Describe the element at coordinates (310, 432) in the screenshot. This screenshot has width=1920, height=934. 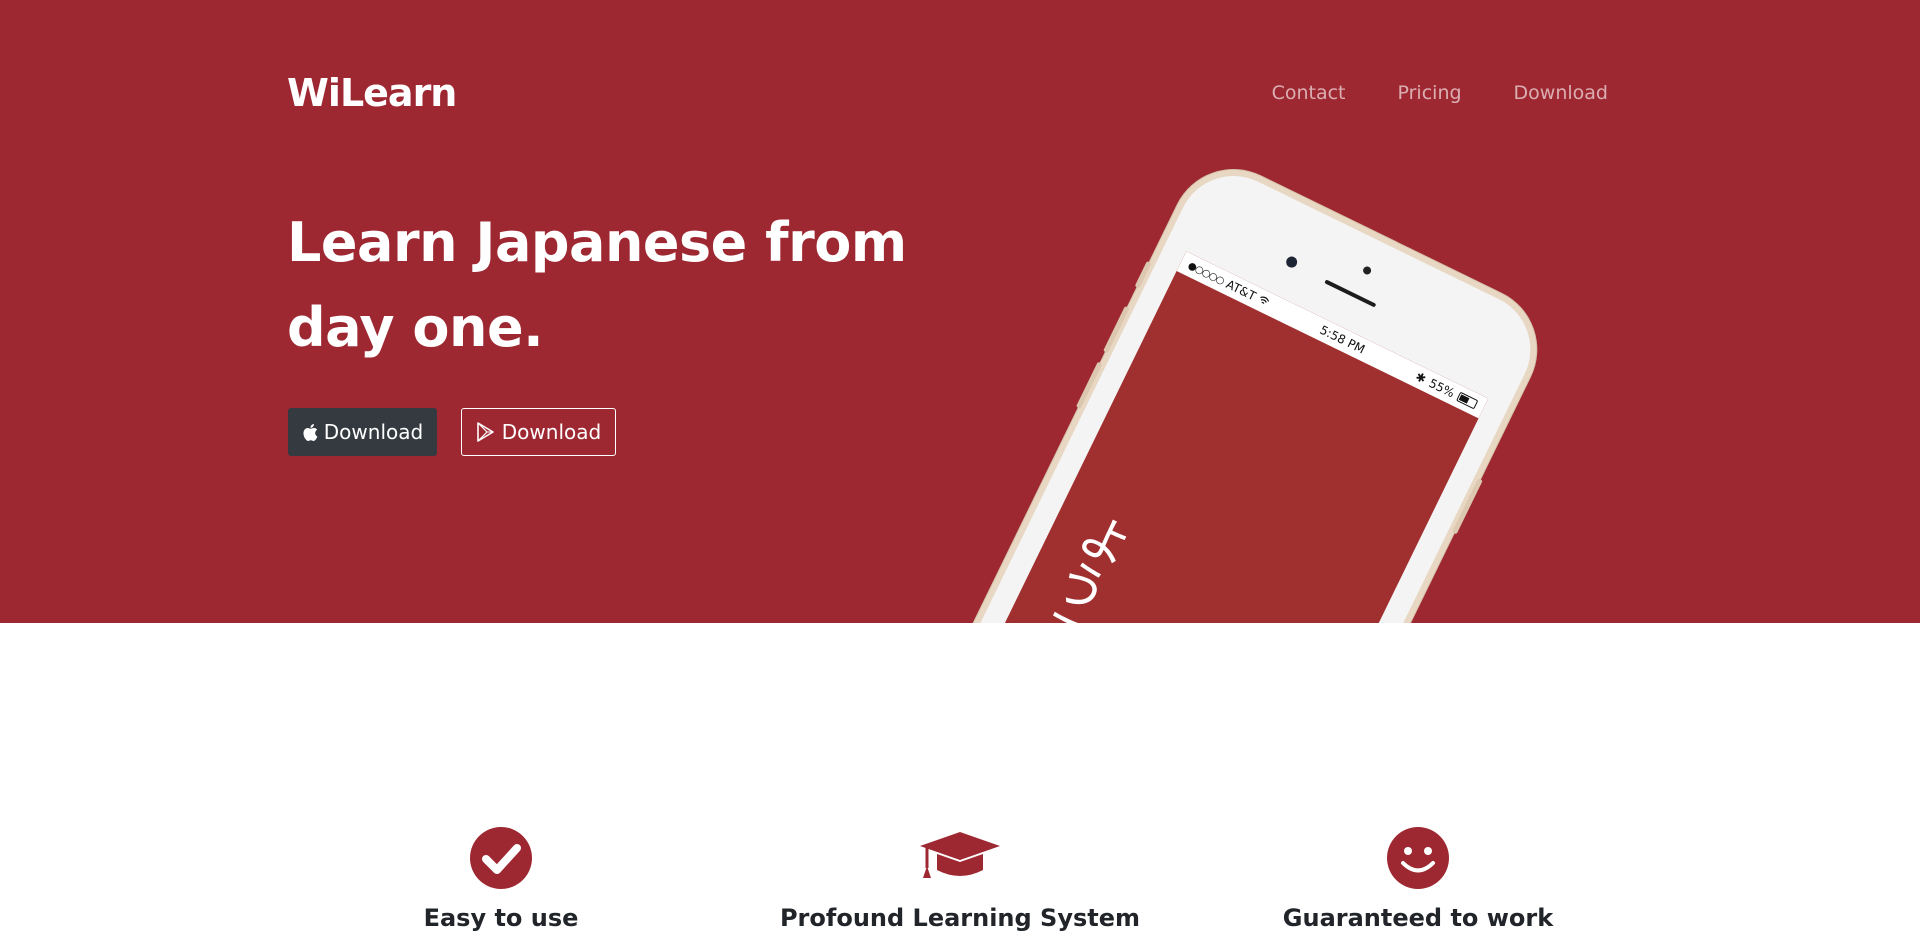
I see `apple-icon` at that location.